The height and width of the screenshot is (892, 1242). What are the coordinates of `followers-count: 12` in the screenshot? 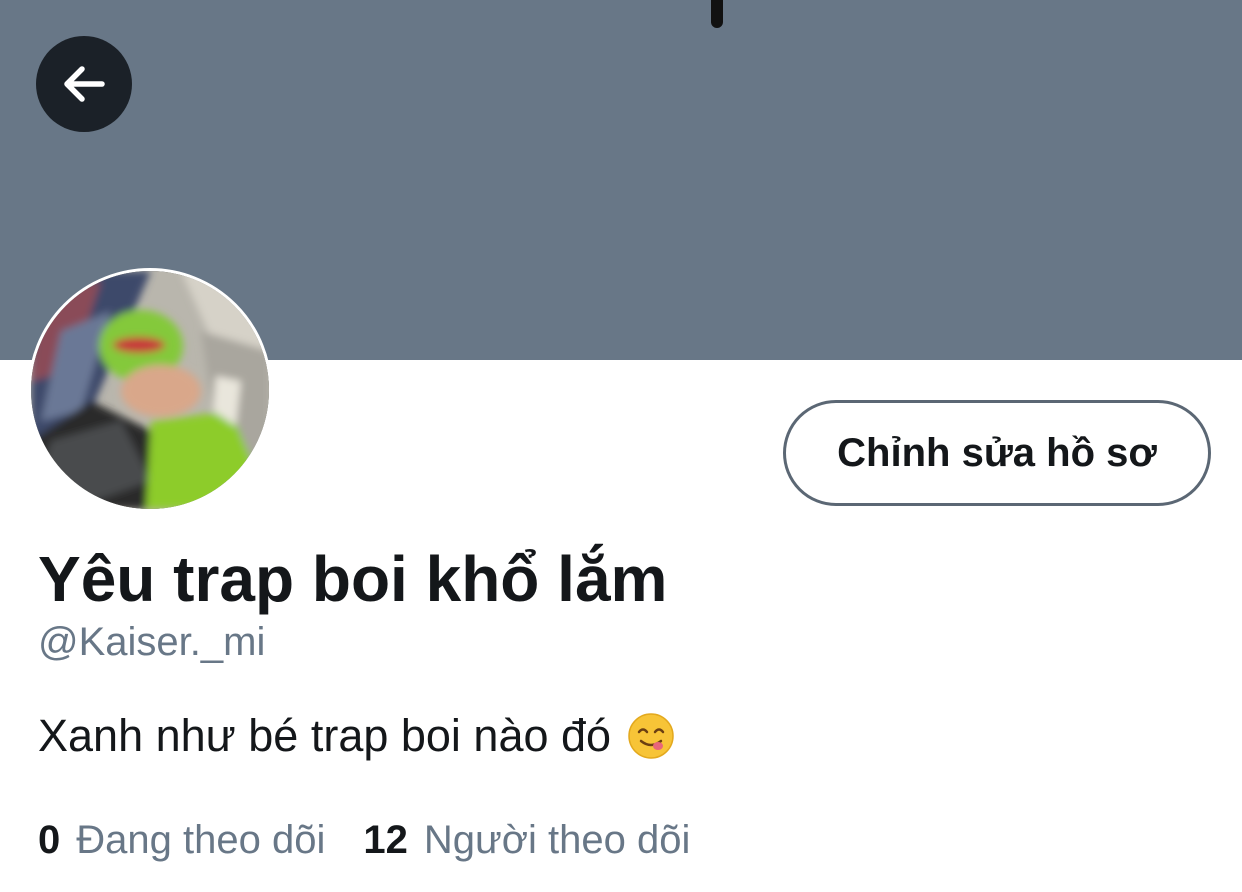 It's located at (385, 840).